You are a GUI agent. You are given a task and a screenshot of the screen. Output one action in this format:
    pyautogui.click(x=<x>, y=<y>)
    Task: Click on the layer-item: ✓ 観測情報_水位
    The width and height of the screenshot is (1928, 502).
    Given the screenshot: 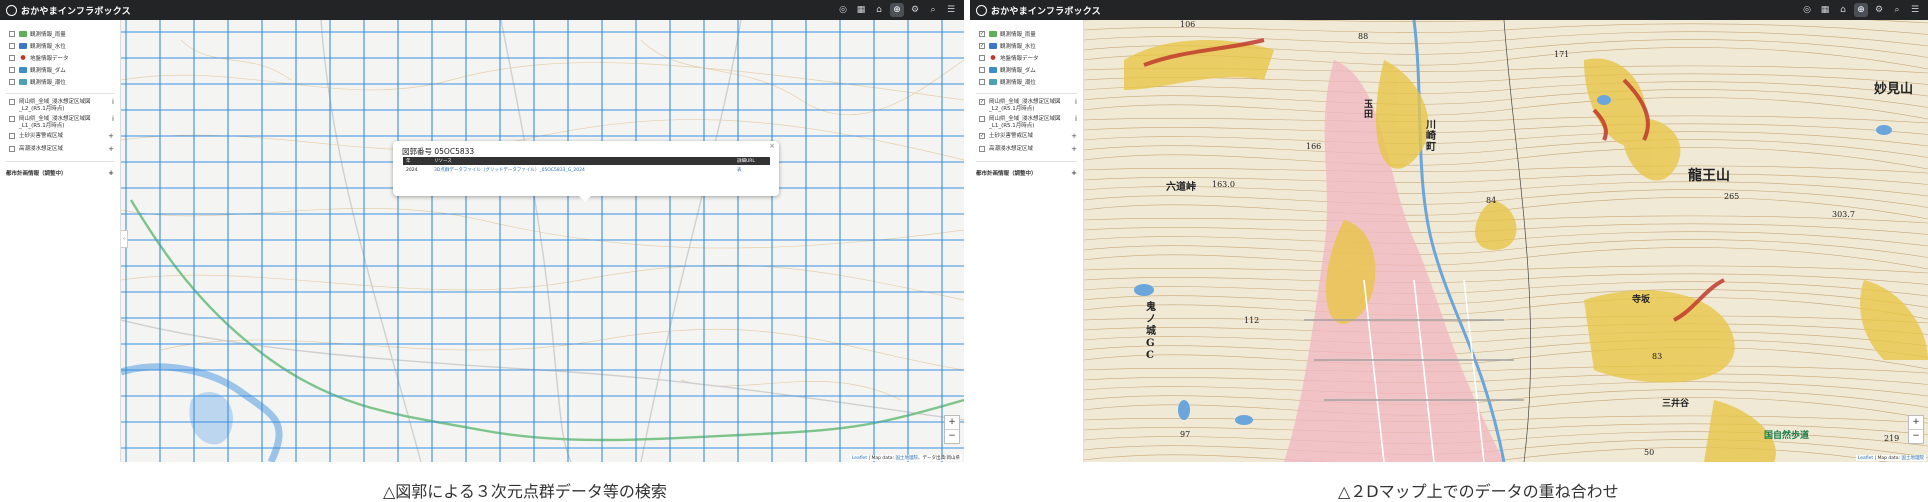 What is the action you would take?
    pyautogui.click(x=1026, y=46)
    